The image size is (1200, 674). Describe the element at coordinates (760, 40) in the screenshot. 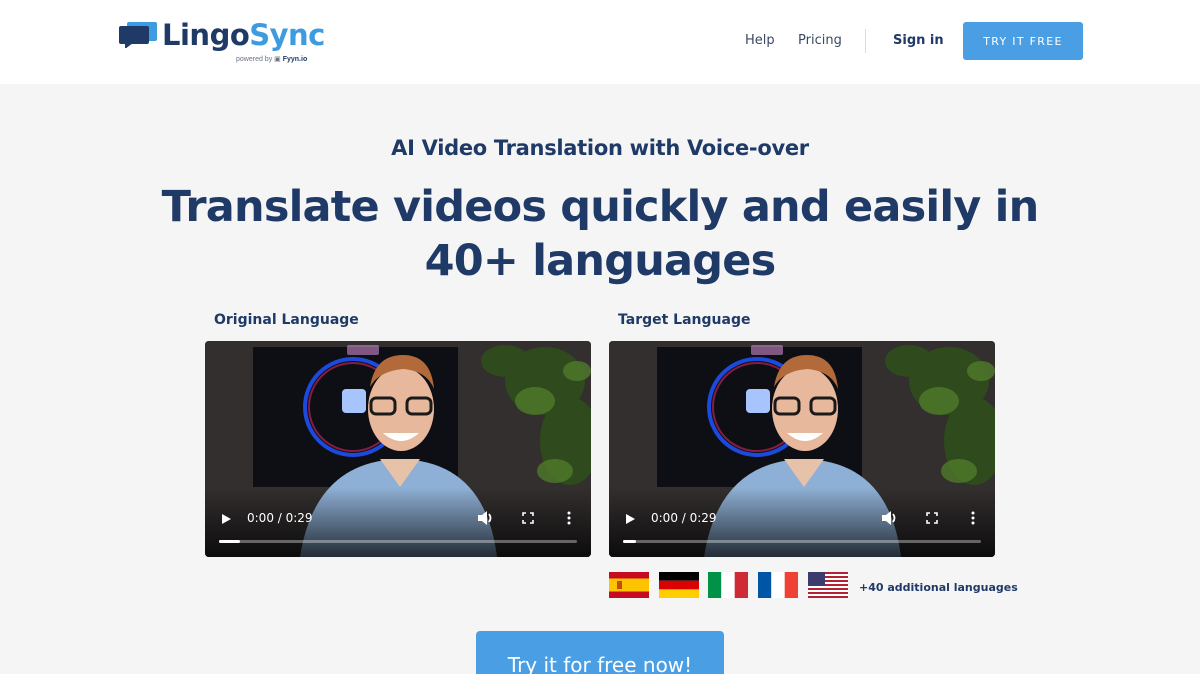

I see `nav-help-link: Help` at that location.